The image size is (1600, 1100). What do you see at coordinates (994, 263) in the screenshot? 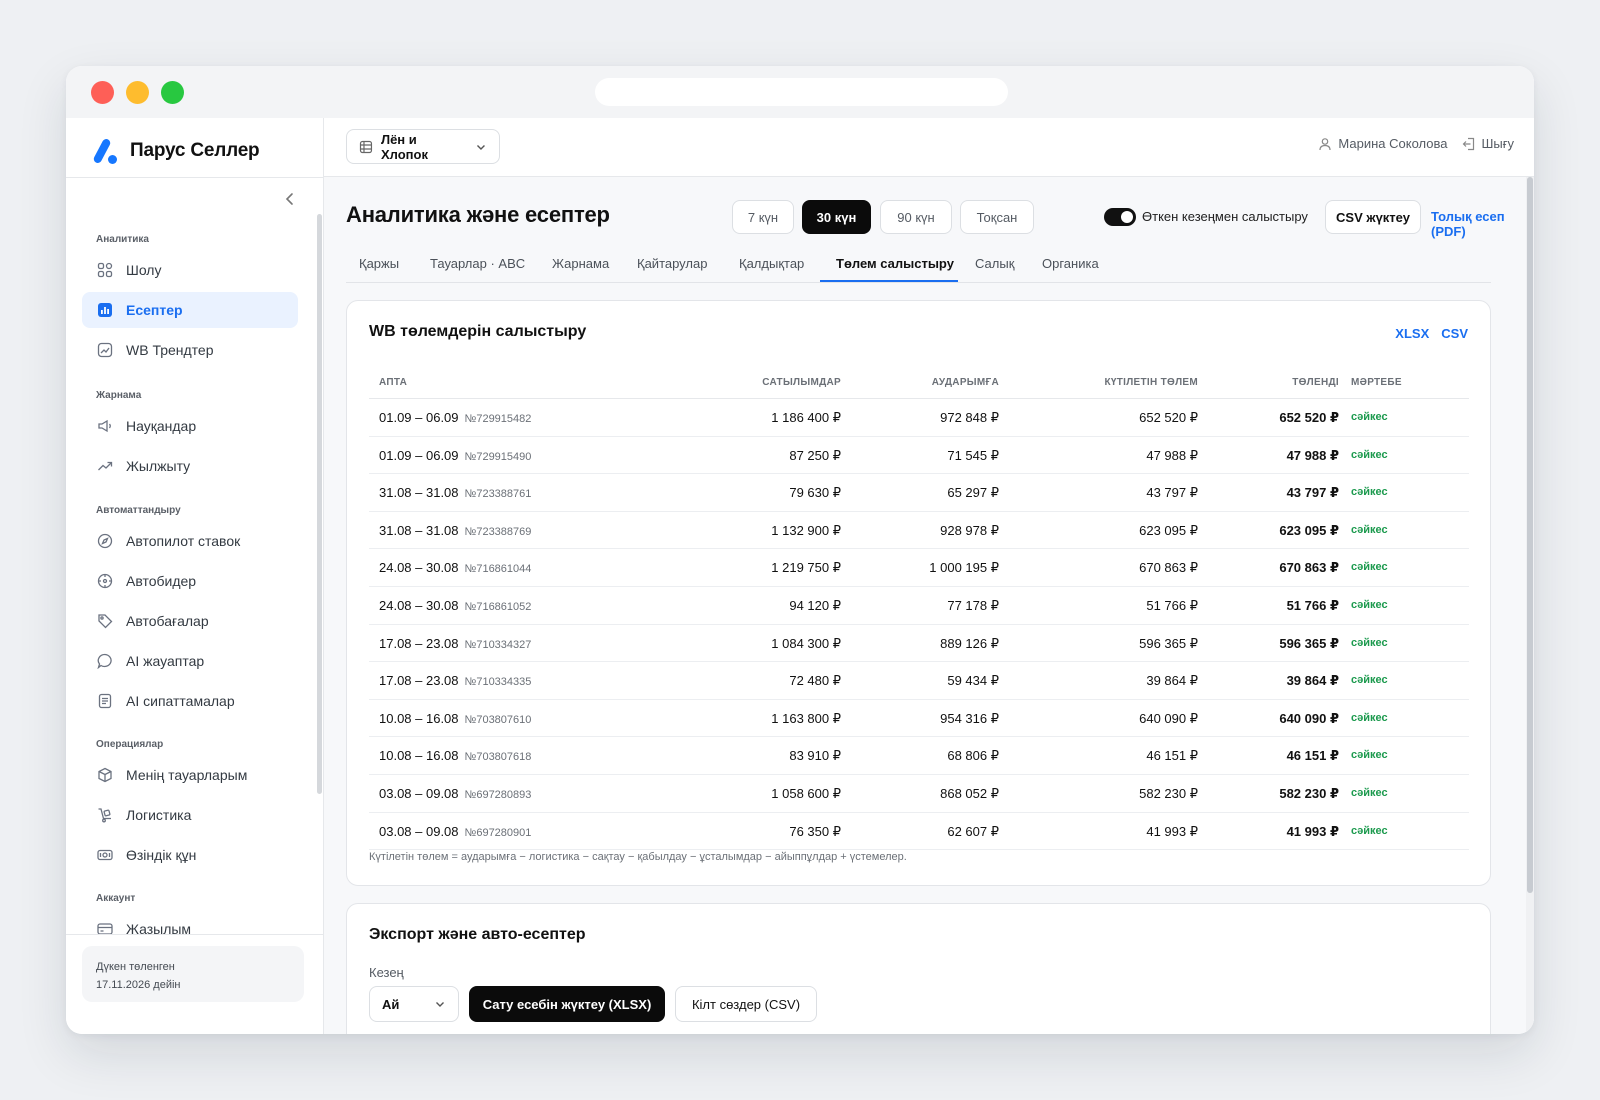
I see `tab-tax: Салық` at bounding box center [994, 263].